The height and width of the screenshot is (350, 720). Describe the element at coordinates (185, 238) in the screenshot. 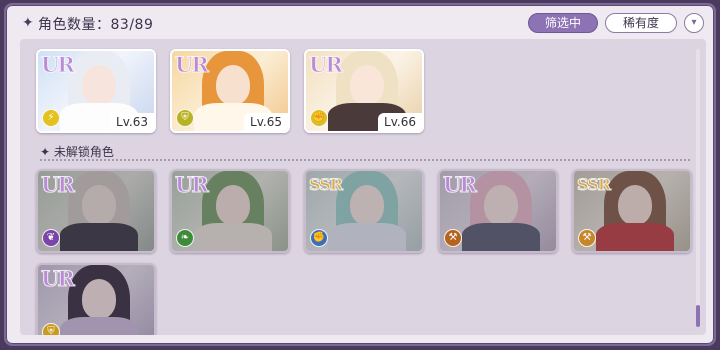

I see `leaf-icon: ❧` at that location.